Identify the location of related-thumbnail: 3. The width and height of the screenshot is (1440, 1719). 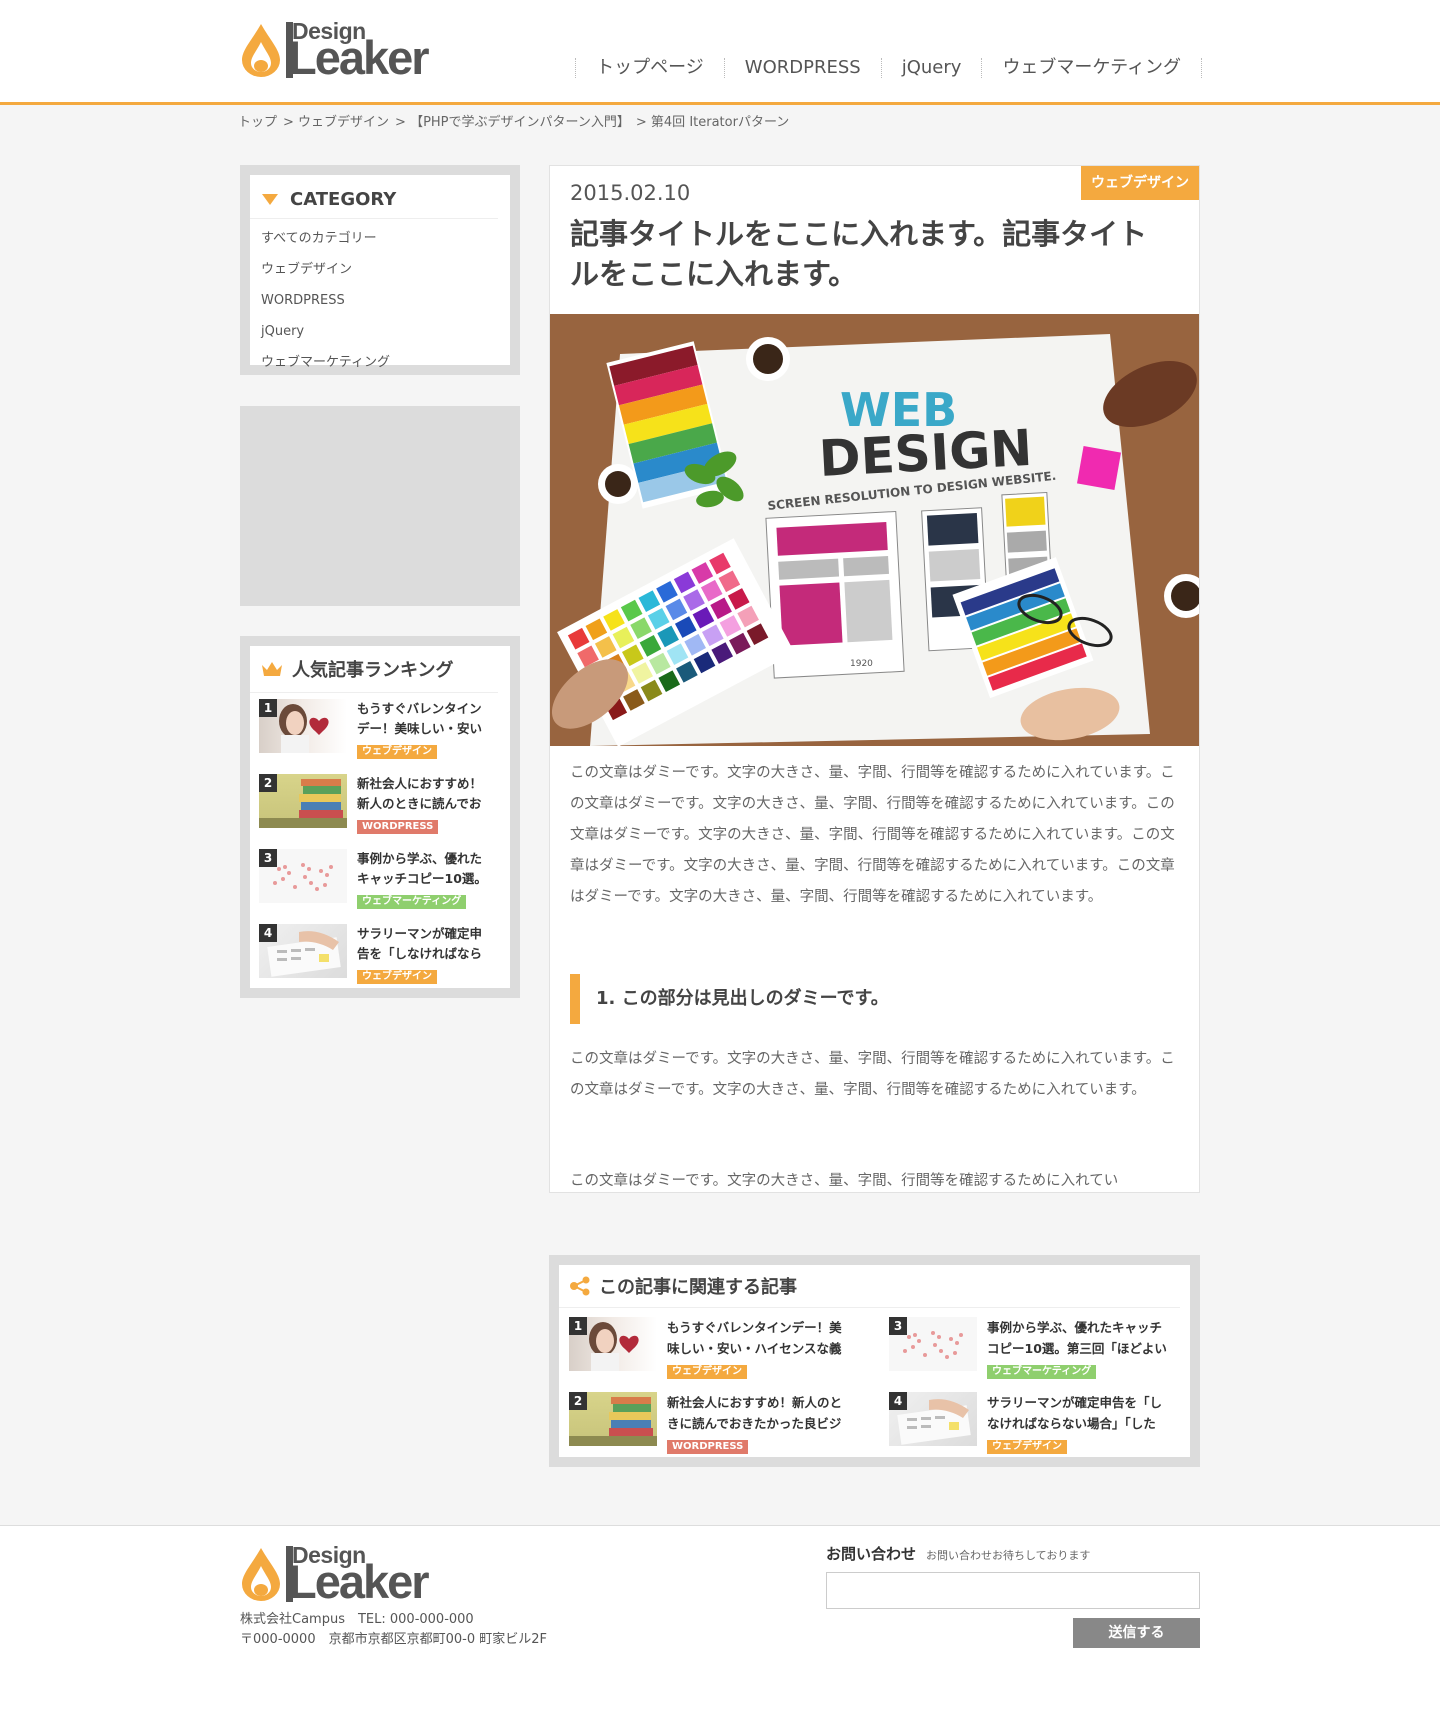
(933, 1344).